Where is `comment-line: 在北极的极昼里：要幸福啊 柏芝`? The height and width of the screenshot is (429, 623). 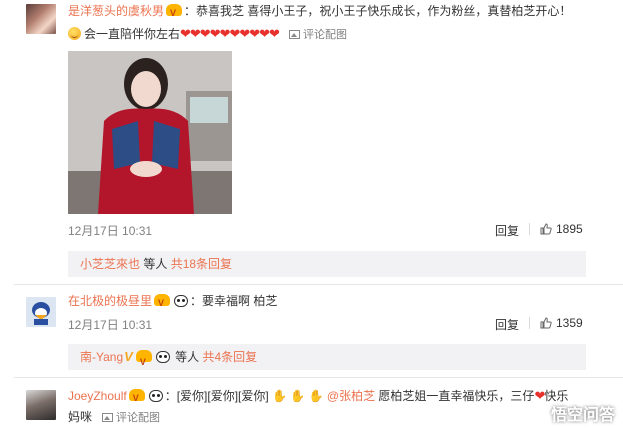 comment-line: 在北极的极昼里：要幸福啊 柏芝 is located at coordinates (173, 302).